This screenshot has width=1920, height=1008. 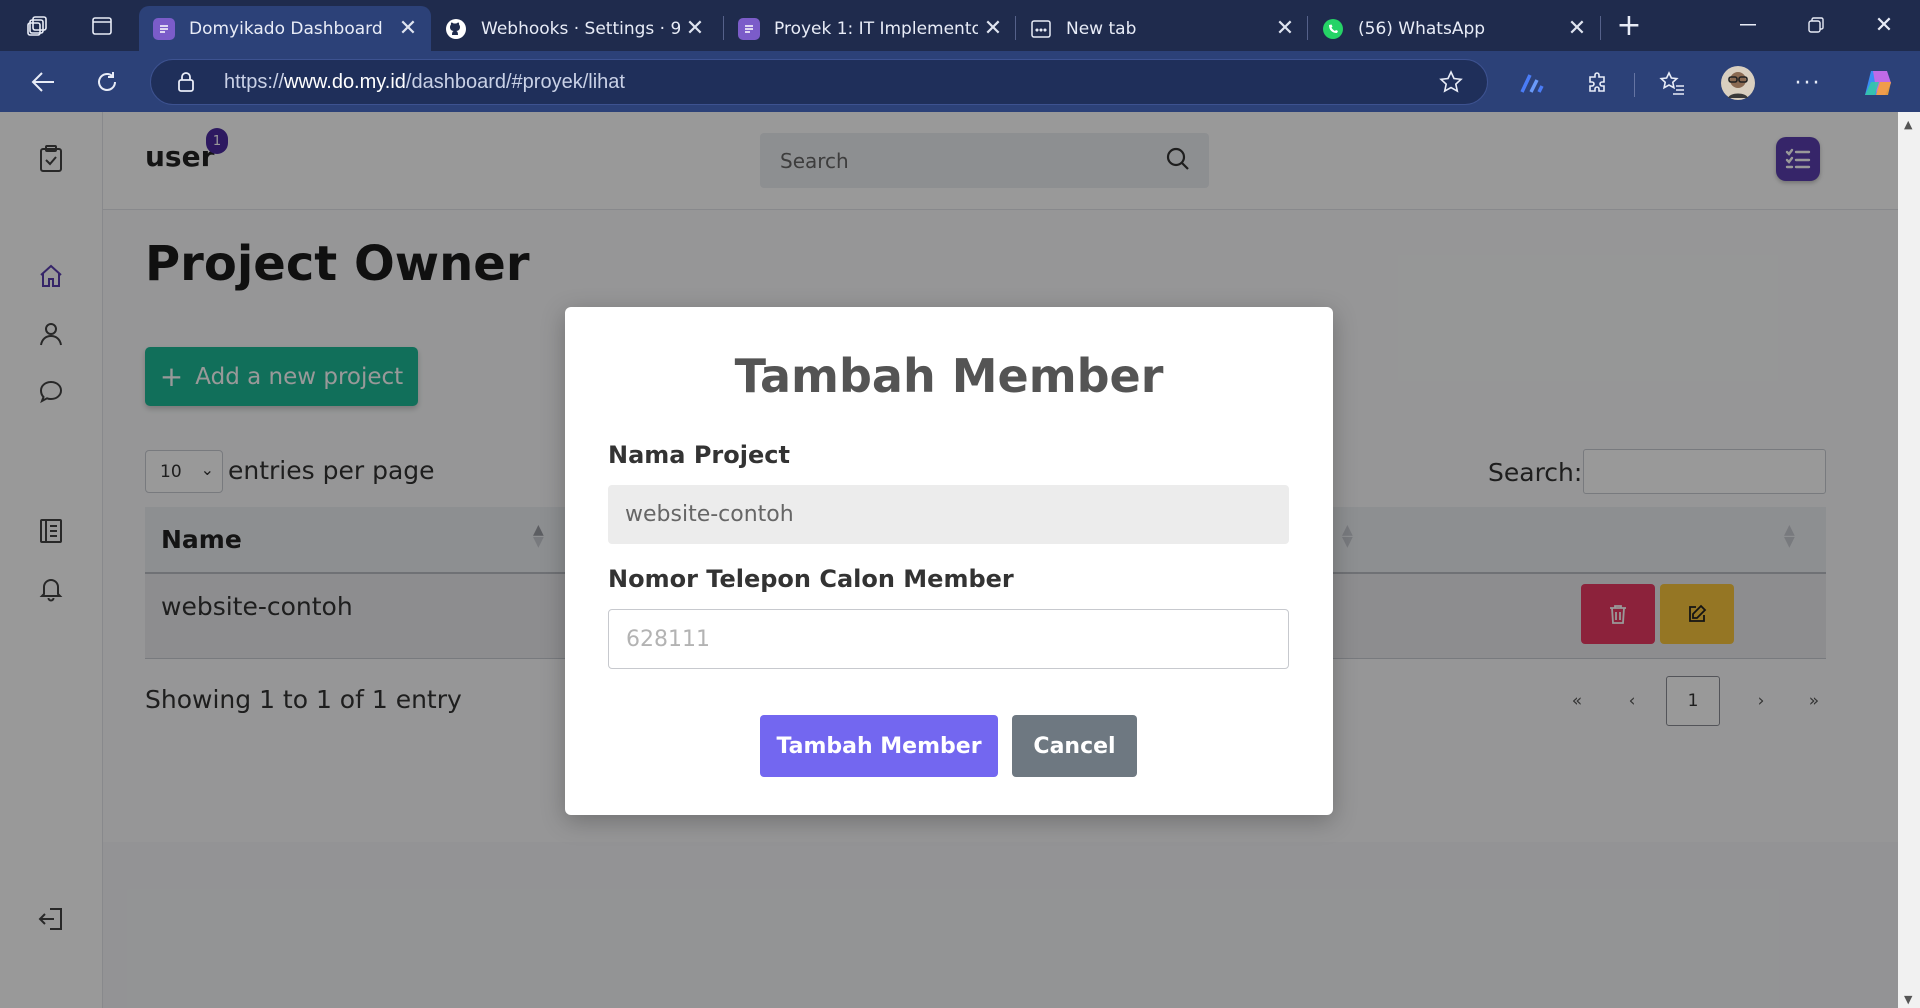 What do you see at coordinates (1634, 85) in the screenshot?
I see `toolbar-divider` at bounding box center [1634, 85].